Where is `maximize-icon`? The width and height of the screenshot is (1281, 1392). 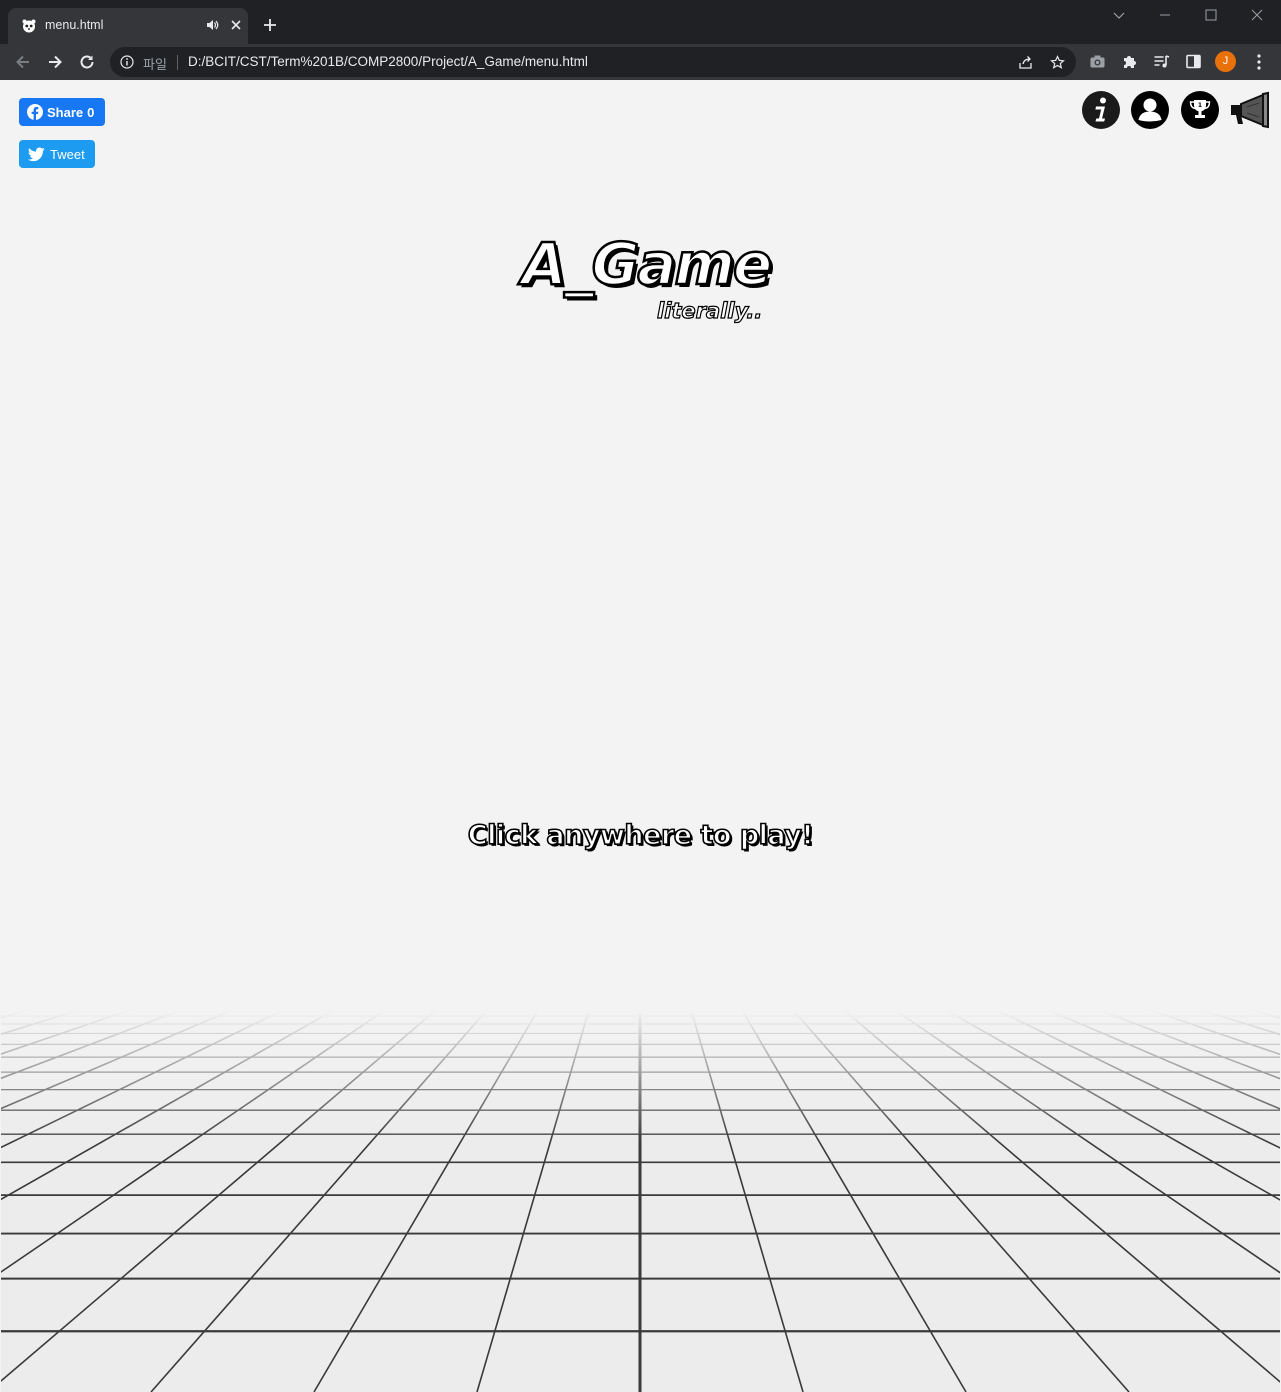 maximize-icon is located at coordinates (1211, 15).